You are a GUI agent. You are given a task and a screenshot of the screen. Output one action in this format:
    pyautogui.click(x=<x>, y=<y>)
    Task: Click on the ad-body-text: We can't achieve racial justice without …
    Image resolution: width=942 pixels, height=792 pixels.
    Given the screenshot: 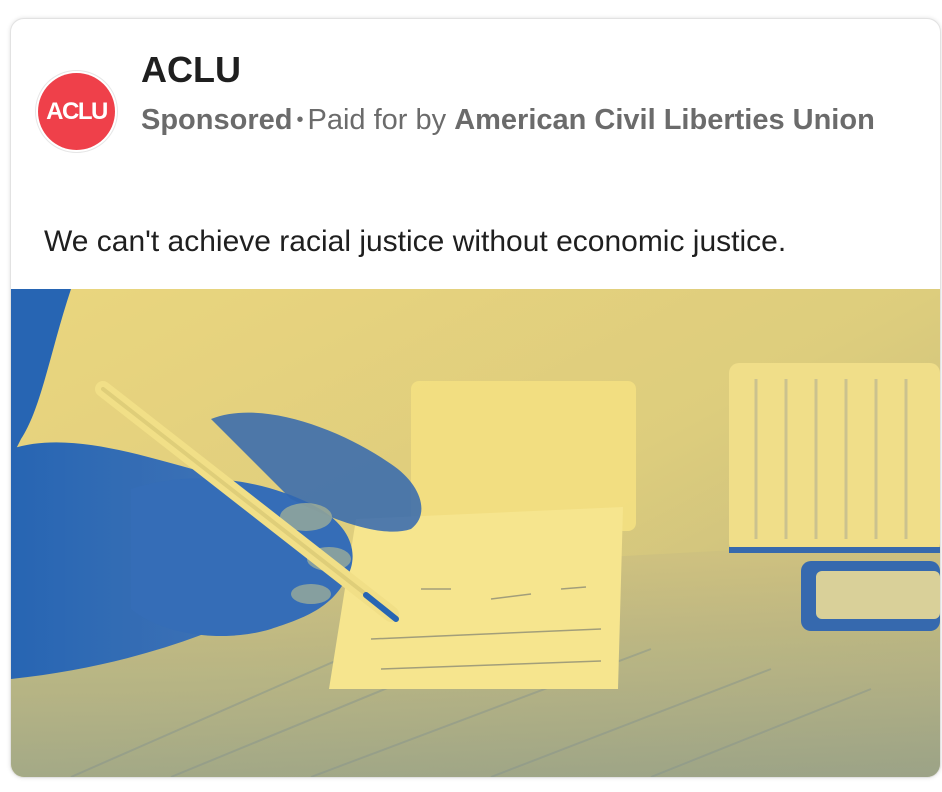 What is the action you would take?
    pyautogui.click(x=415, y=241)
    